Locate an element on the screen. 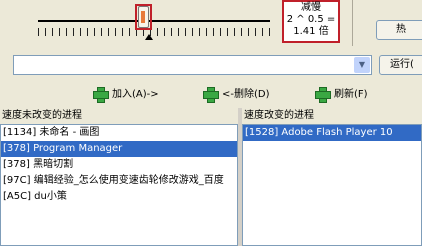 Image resolution: width=422 pixels, height=246 pixels. run-button: 运行( is located at coordinates (400, 65).